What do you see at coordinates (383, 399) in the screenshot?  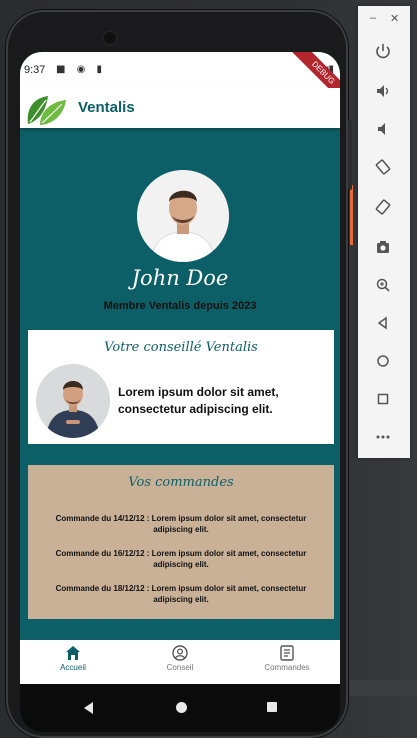 I see `overview-icon` at bounding box center [383, 399].